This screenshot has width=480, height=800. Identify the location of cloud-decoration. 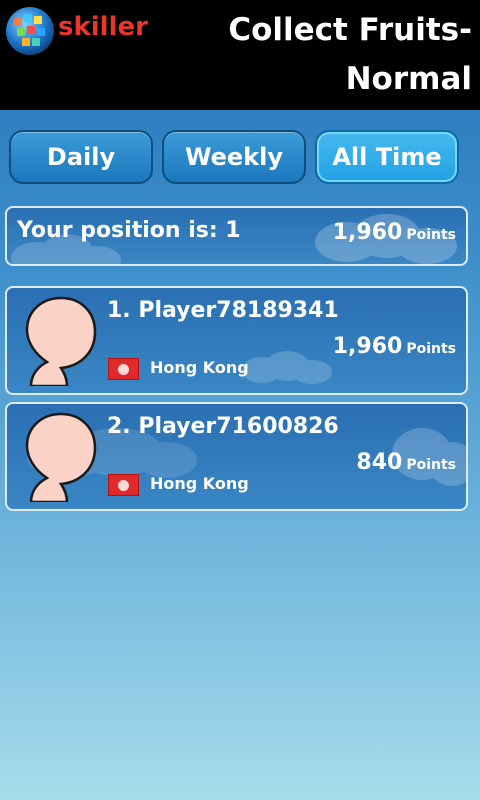
(287, 367).